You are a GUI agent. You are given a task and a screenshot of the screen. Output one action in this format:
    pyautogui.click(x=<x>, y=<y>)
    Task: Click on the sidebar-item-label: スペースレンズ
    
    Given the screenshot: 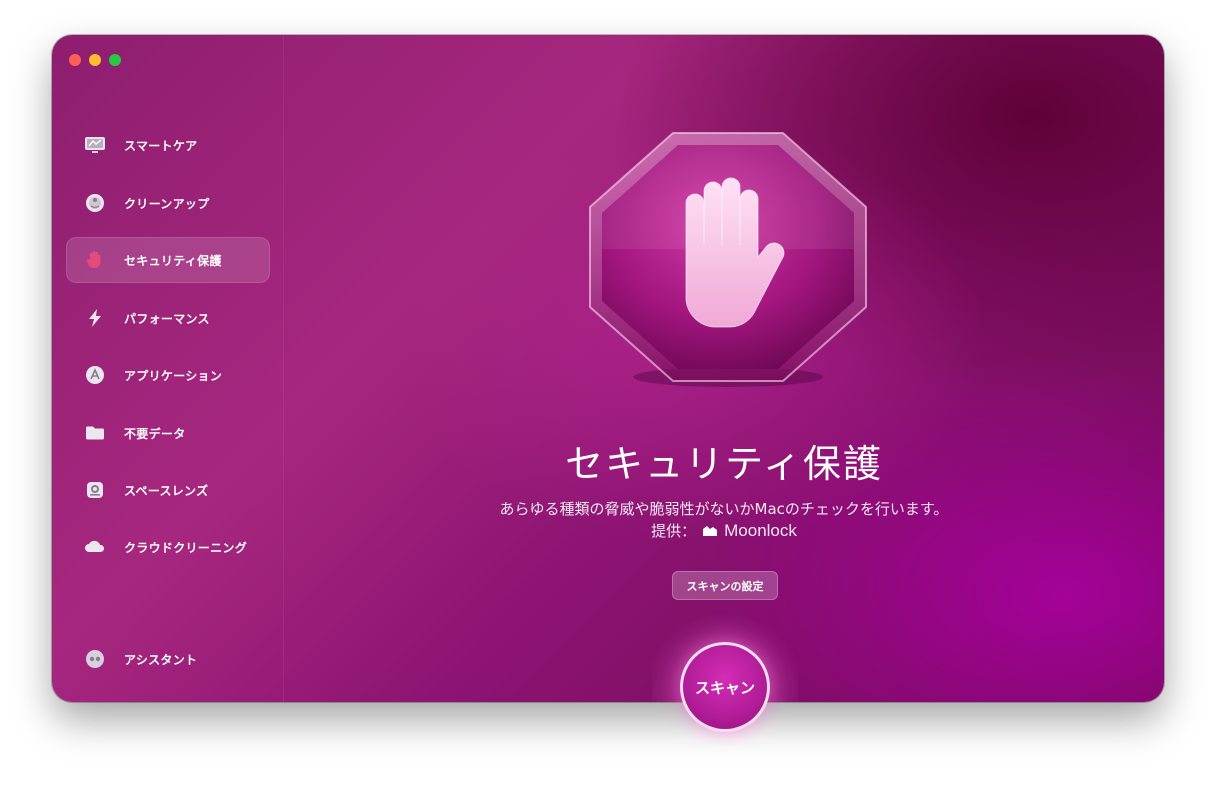 What is the action you would take?
    pyautogui.click(x=166, y=490)
    